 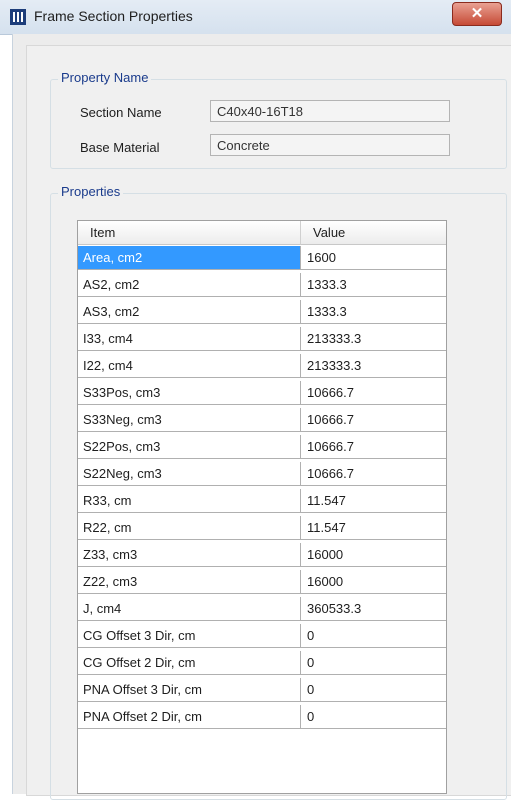 I want to click on item-cell: Area, cm2, so click(x=189, y=258).